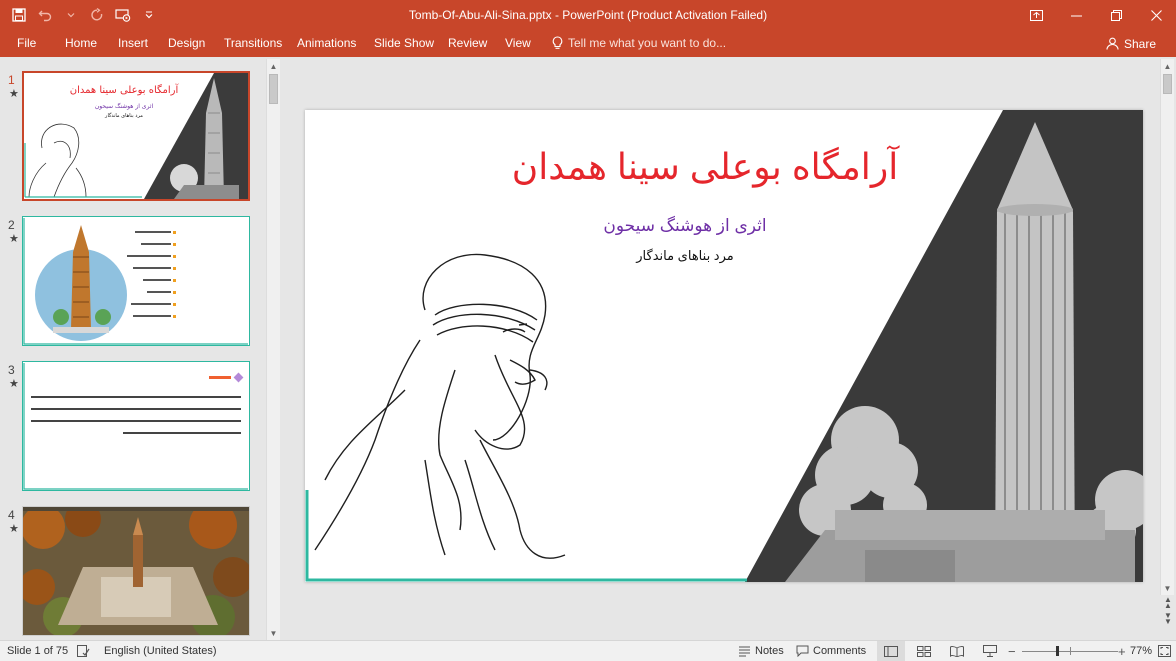 The width and height of the screenshot is (1176, 661). I want to click on customize-toolbar-button, so click(149, 15).